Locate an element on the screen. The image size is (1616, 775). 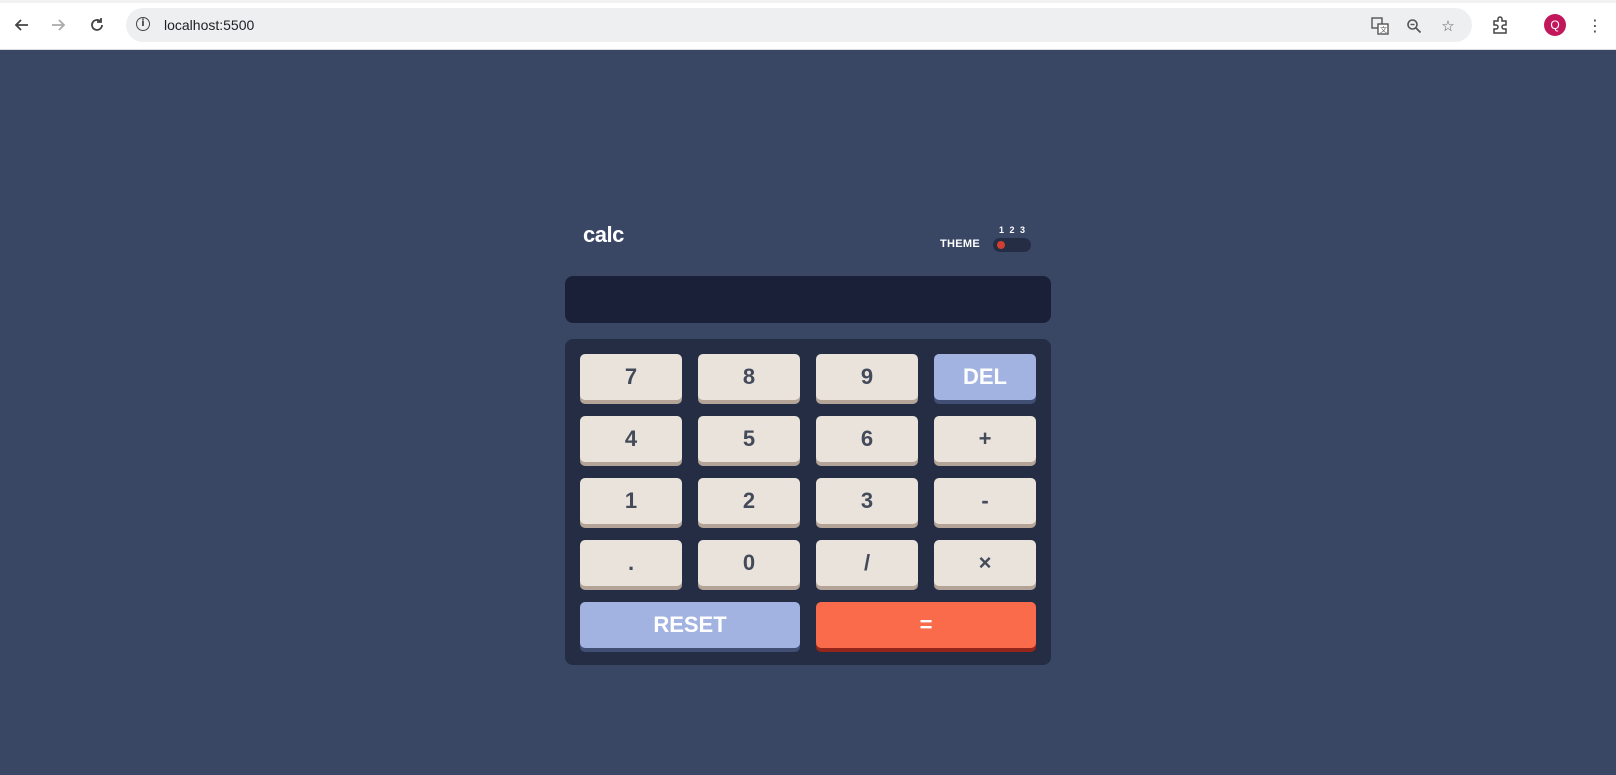
reset-button: RESET is located at coordinates (690, 625).